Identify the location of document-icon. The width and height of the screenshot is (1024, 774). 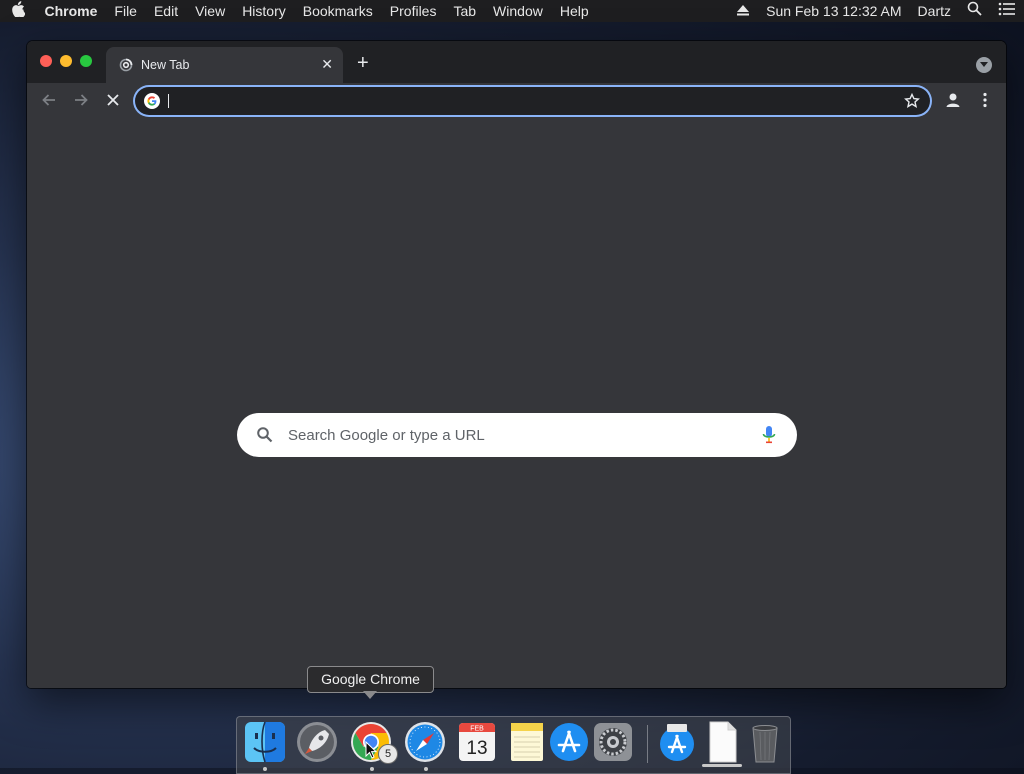
(723, 742).